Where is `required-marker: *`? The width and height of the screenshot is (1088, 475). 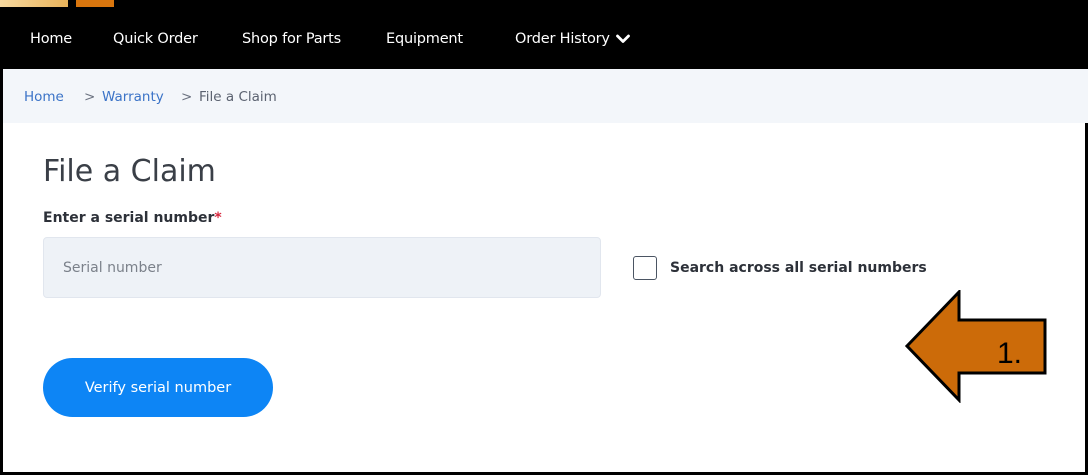
required-marker: * is located at coordinates (218, 218).